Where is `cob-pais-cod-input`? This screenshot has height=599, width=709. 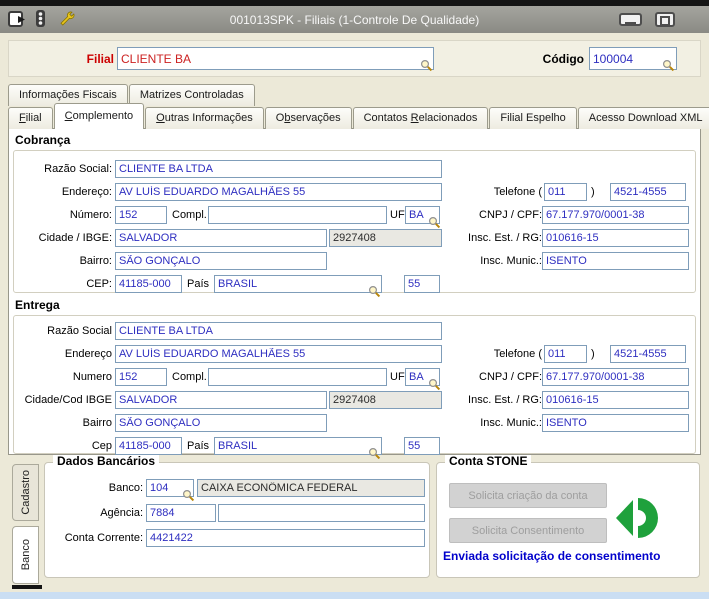
cob-pais-cod-input is located at coordinates (422, 284).